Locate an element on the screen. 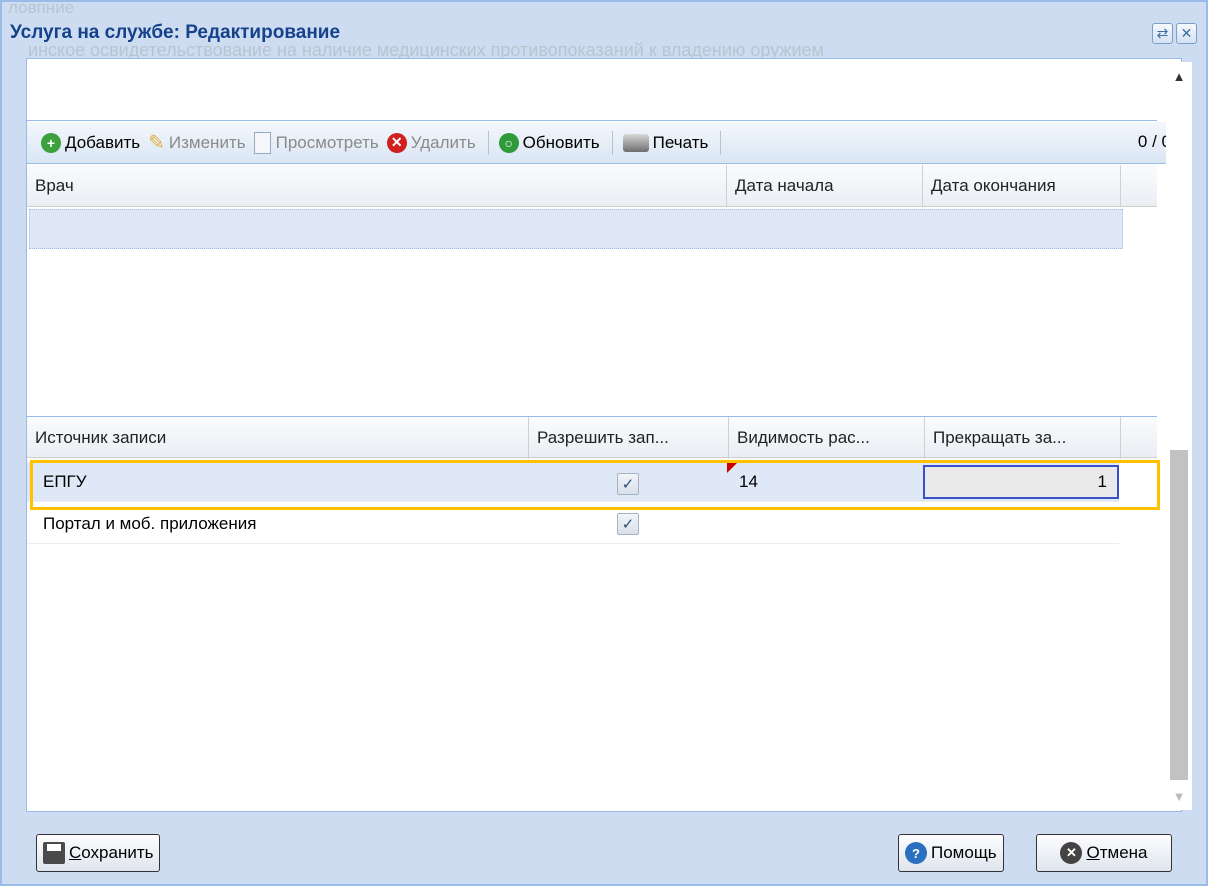 The width and height of the screenshot is (1208, 886). cell-source: Портал и моб. приложения is located at coordinates (150, 523).